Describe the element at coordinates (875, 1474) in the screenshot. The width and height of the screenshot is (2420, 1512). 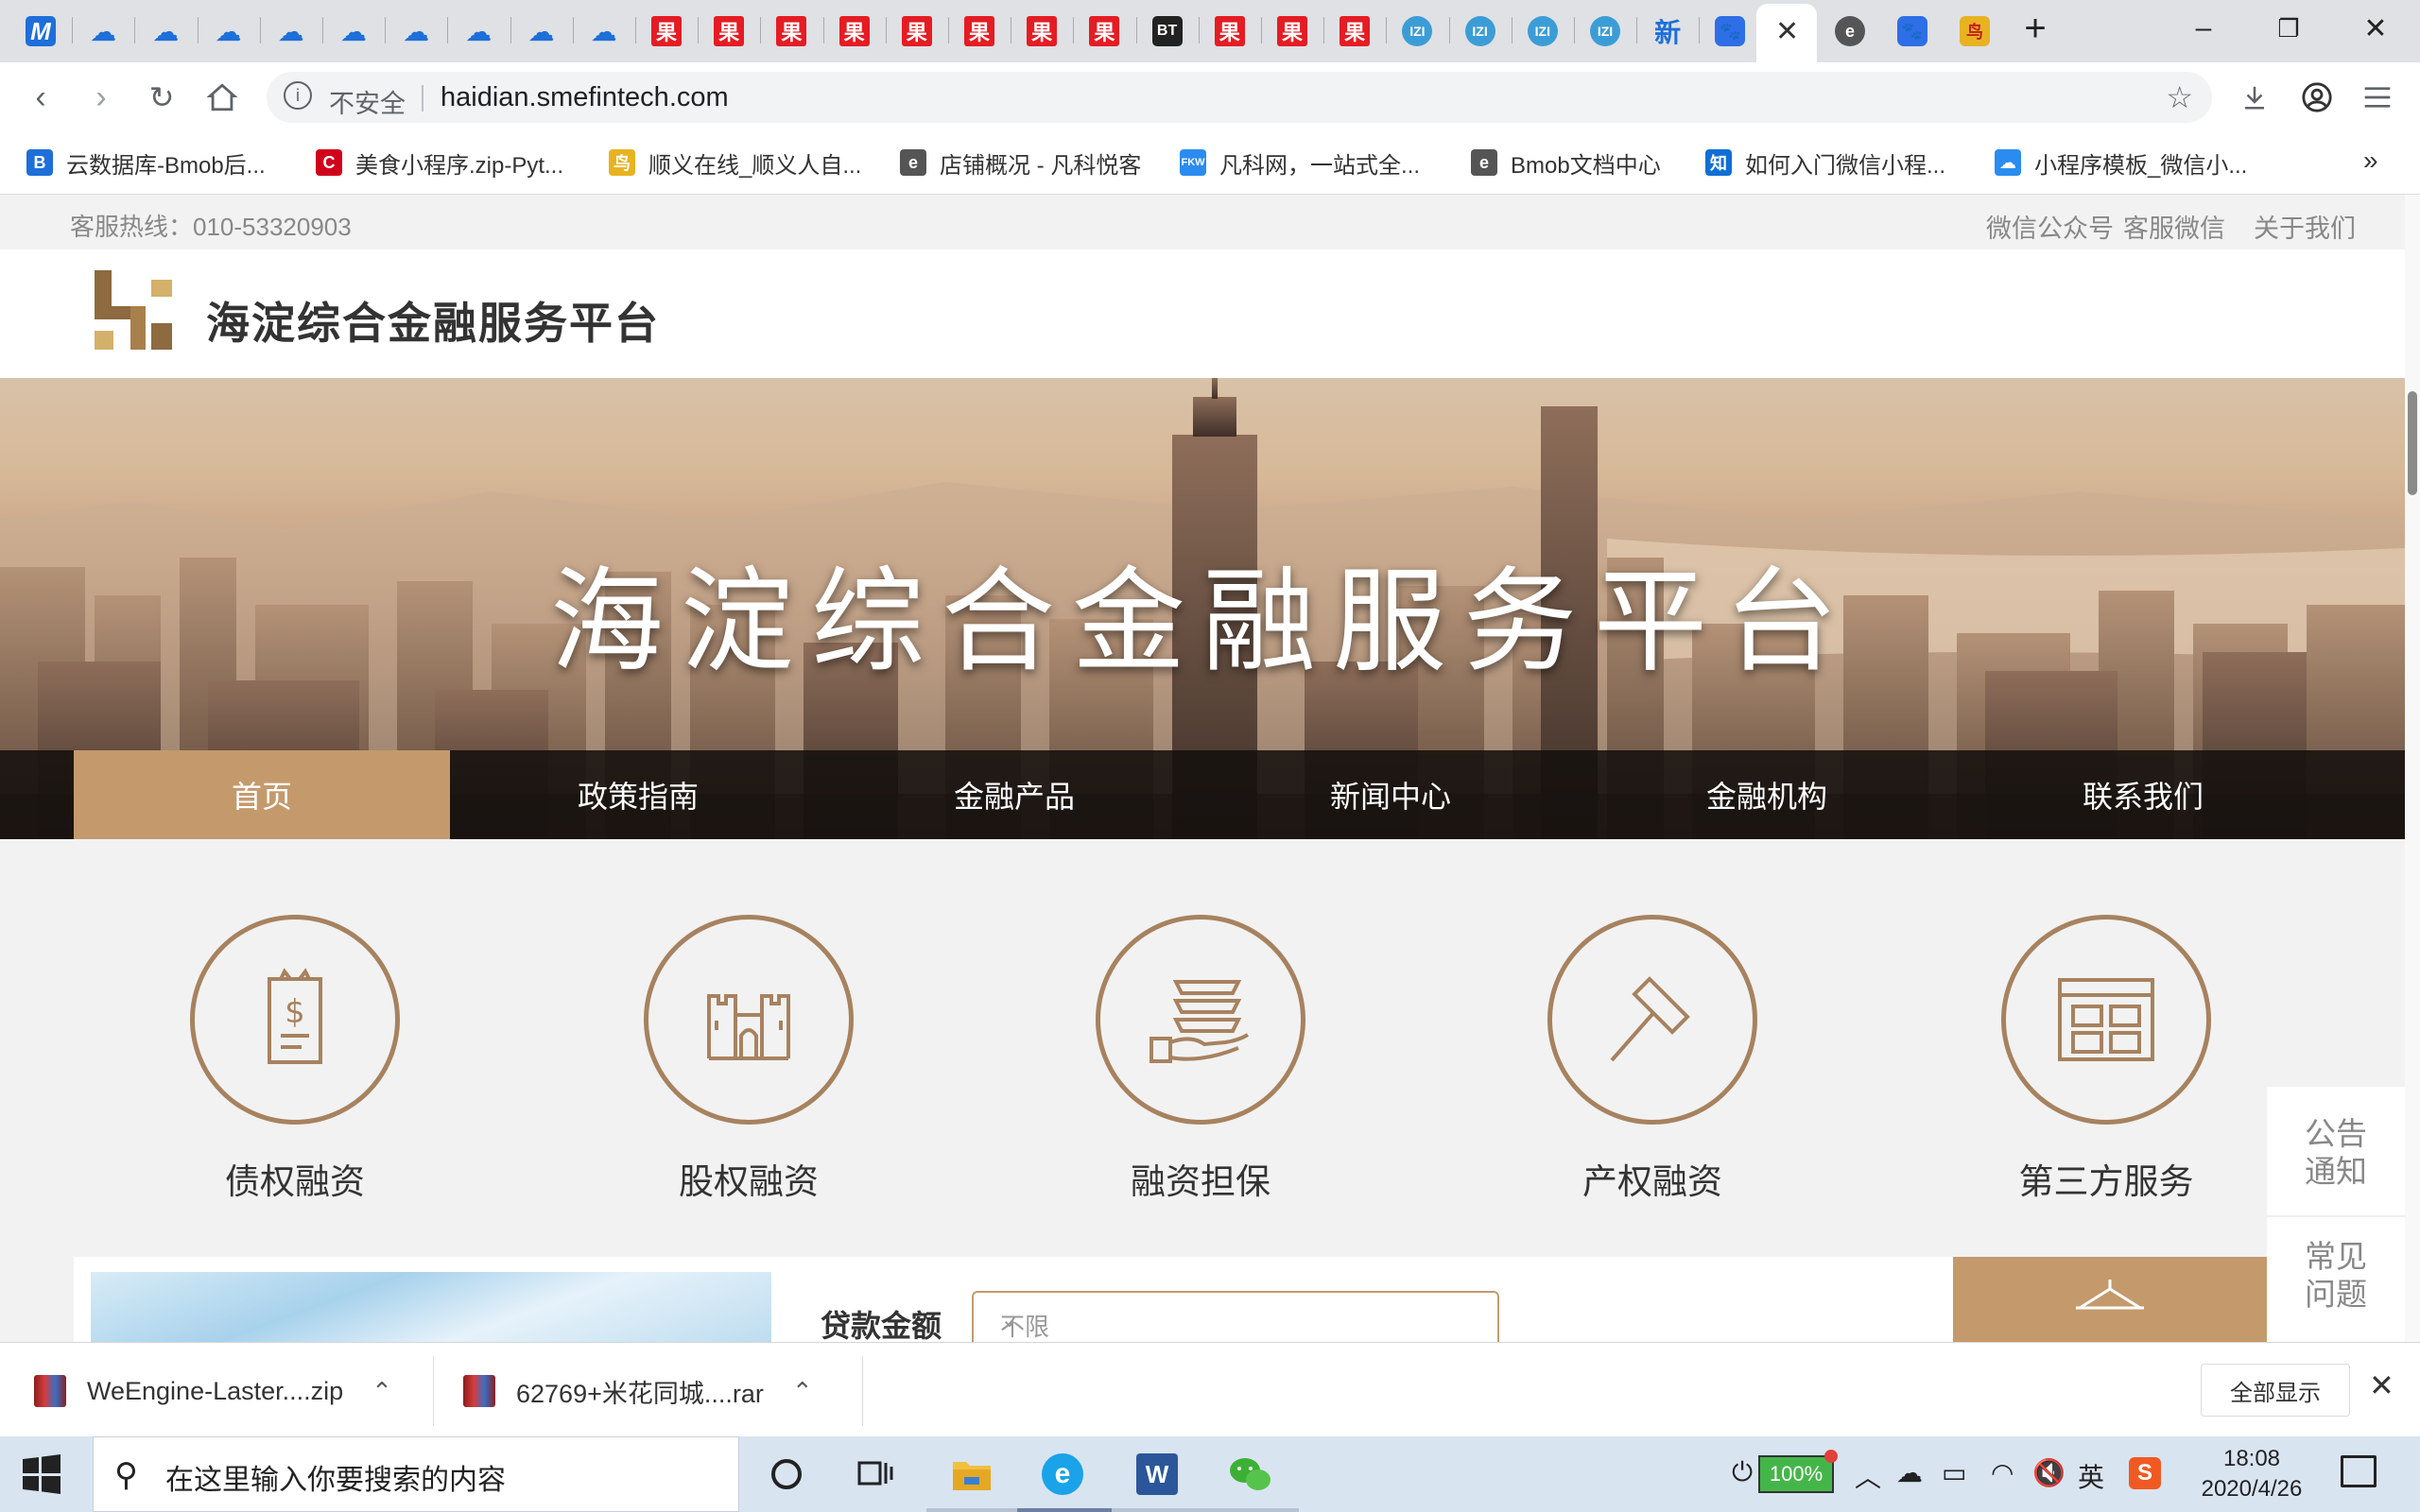
I see `task-view-icon` at that location.